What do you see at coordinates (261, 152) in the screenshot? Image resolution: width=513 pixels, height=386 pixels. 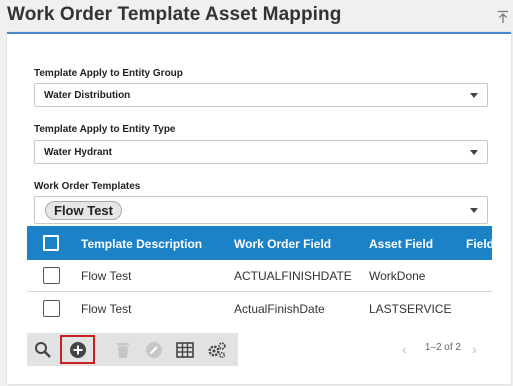 I see `entity-type-select: Water Hydrant` at bounding box center [261, 152].